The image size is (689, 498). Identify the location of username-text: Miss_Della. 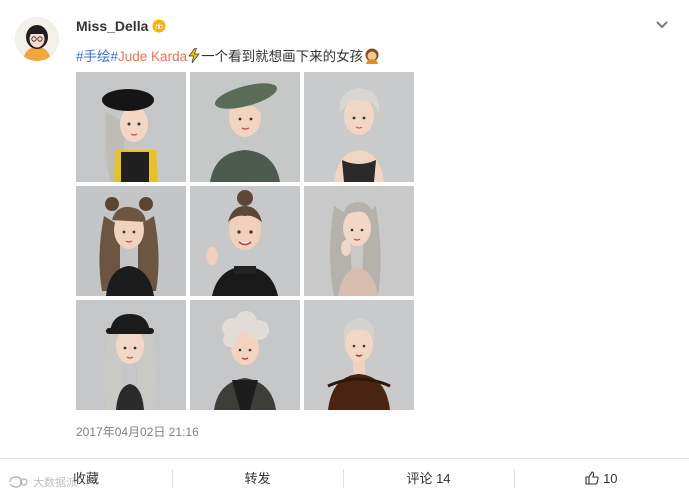
(112, 26).